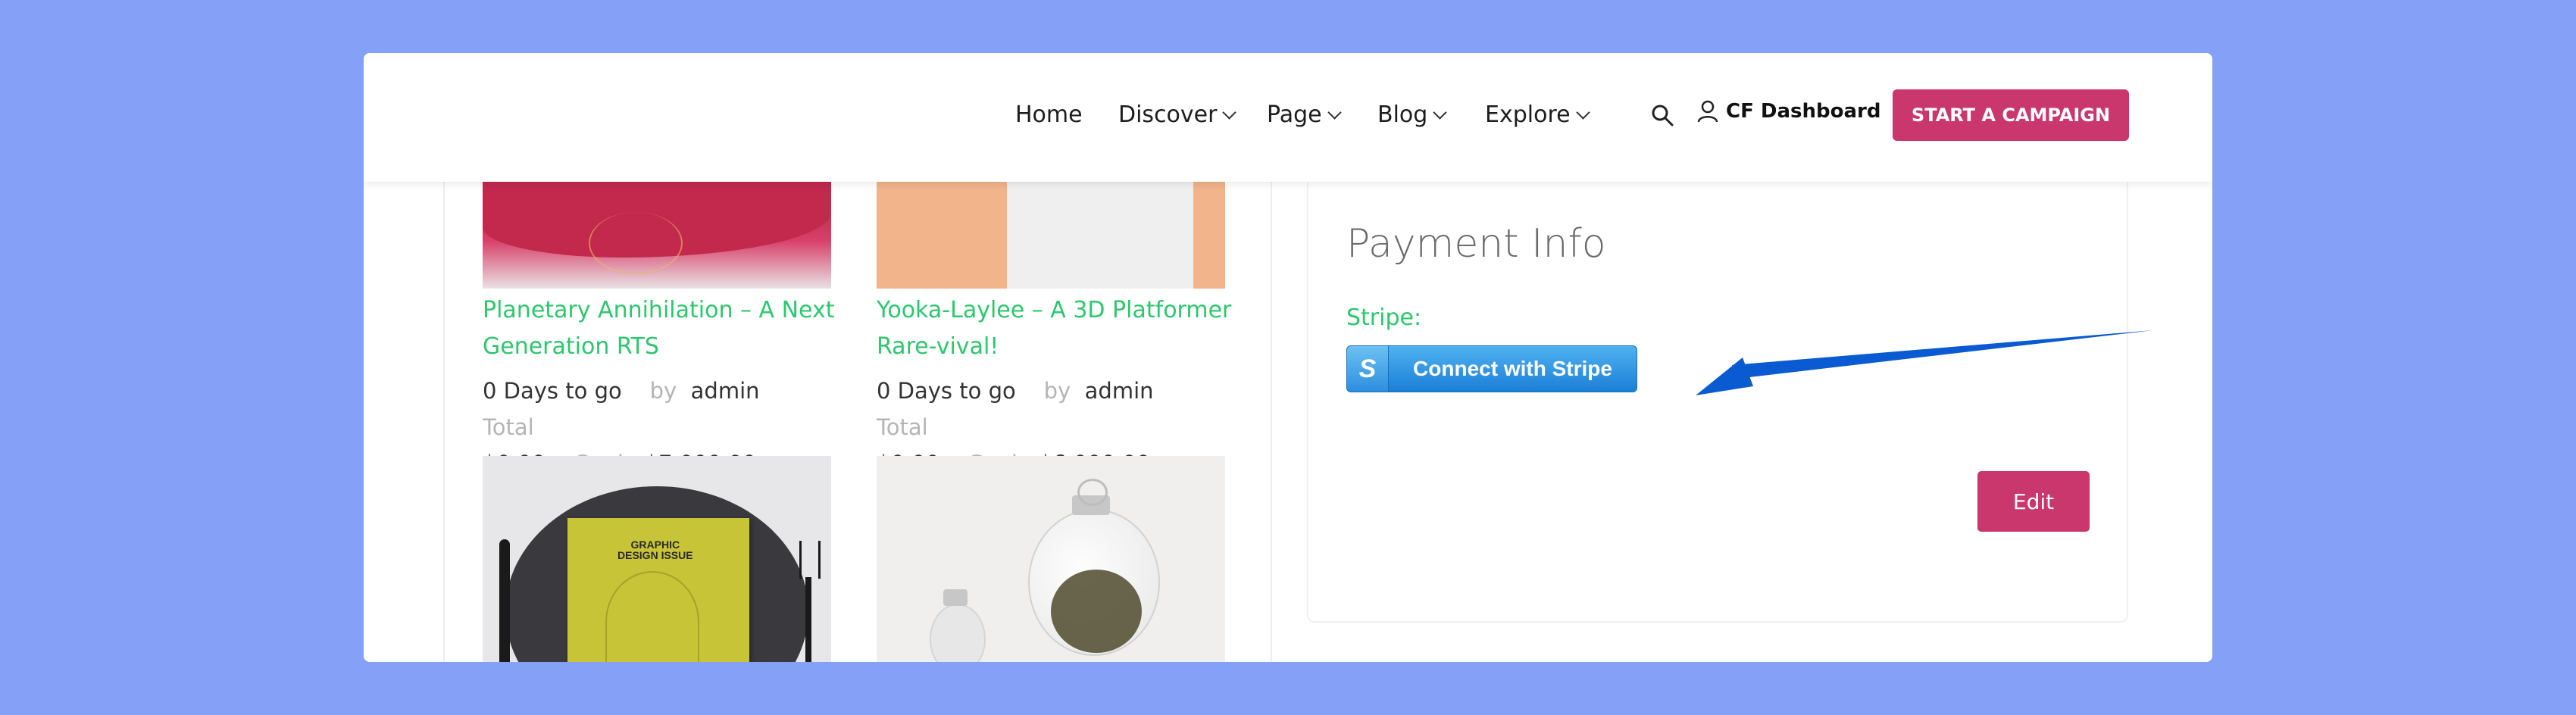 The width and height of the screenshot is (2576, 715). Describe the element at coordinates (1168, 114) in the screenshot. I see `nav-discover-label: Discover` at that location.